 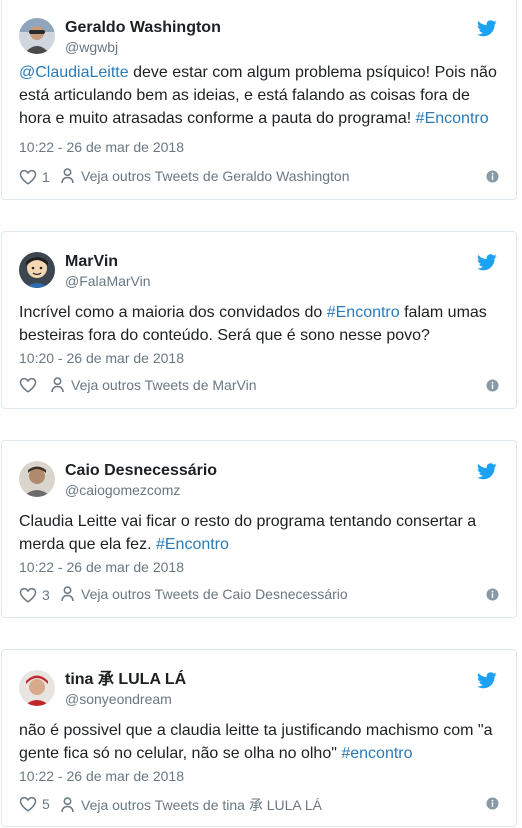 I want to click on tweet-header: Caio Desnecessário @caiogomezcomz, so click(x=259, y=480).